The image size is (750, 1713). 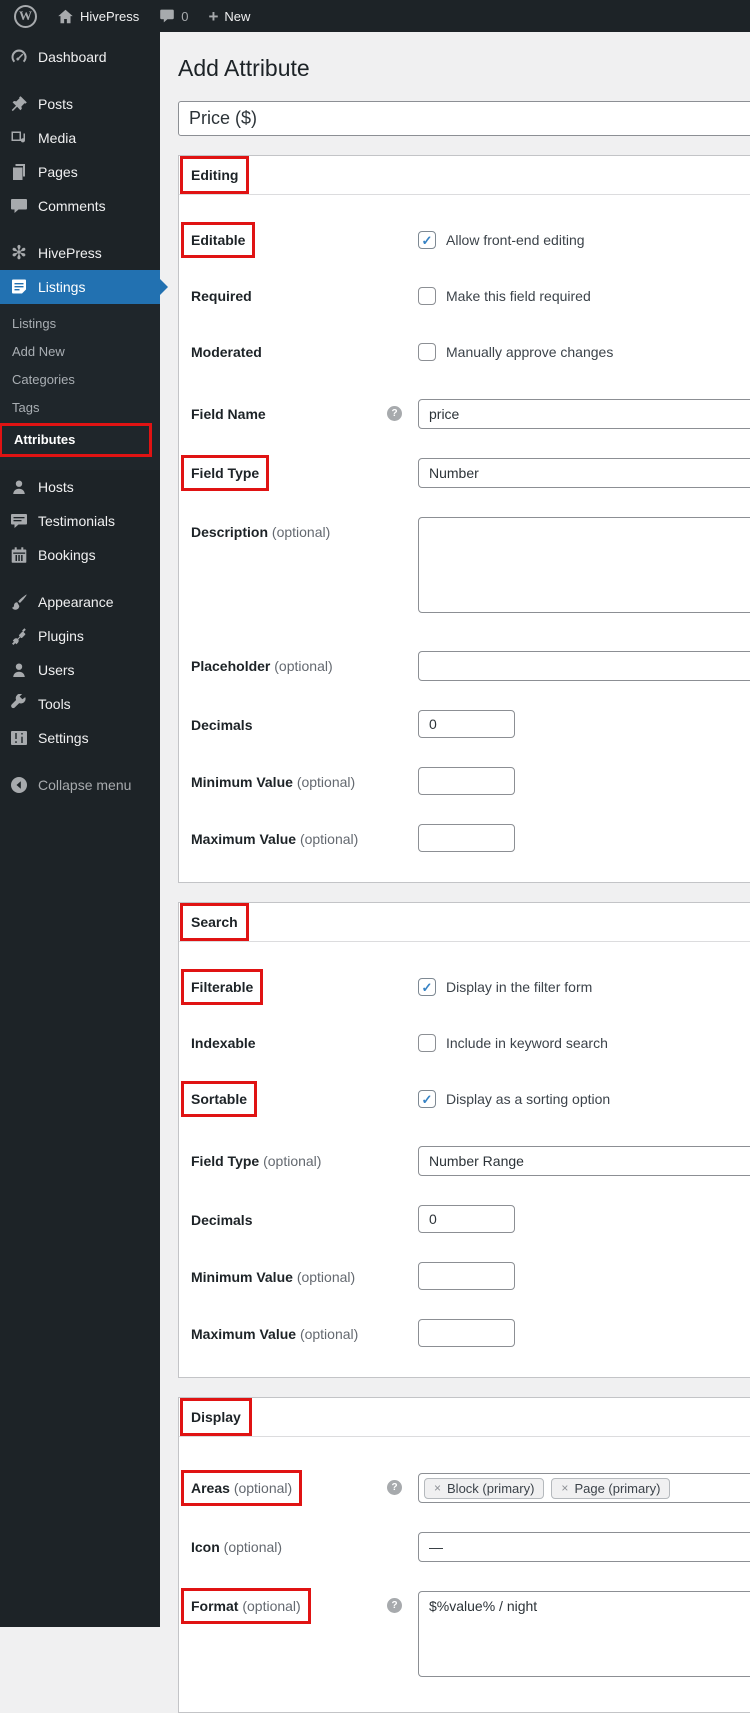 What do you see at coordinates (229, 16) in the screenshot?
I see `new-content-menu: + New` at bounding box center [229, 16].